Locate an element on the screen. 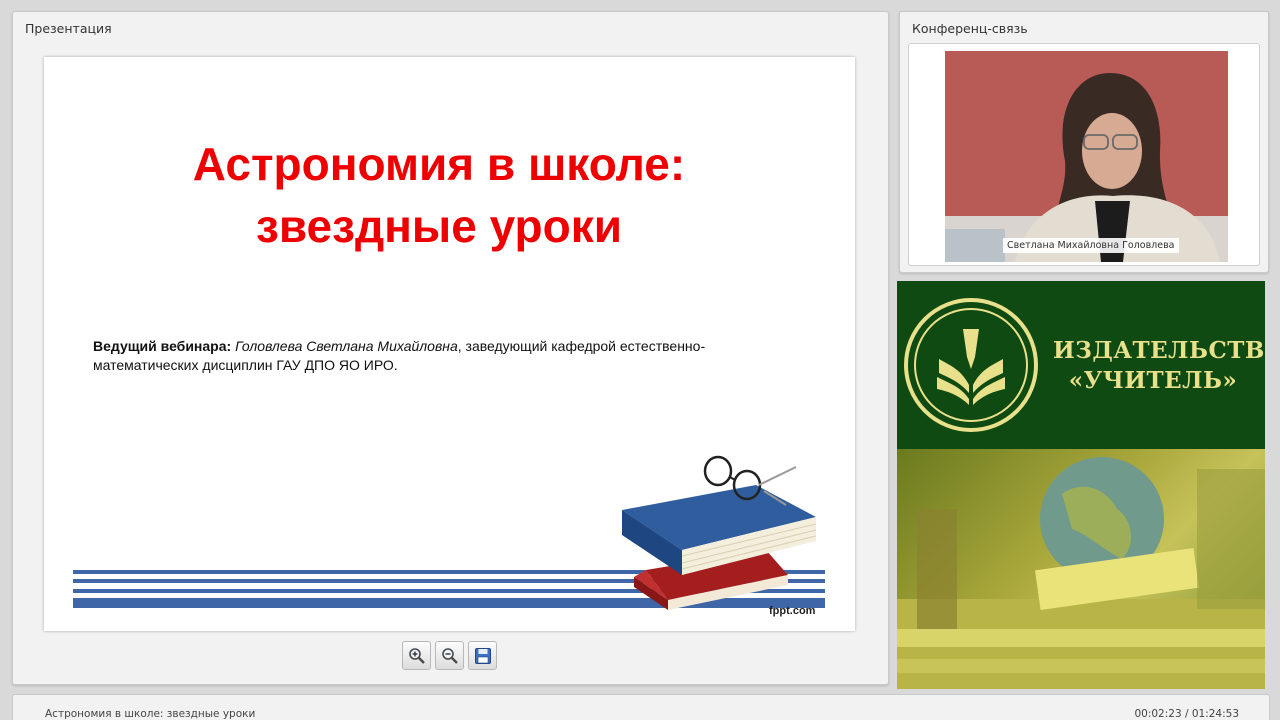  save-button is located at coordinates (482, 655).